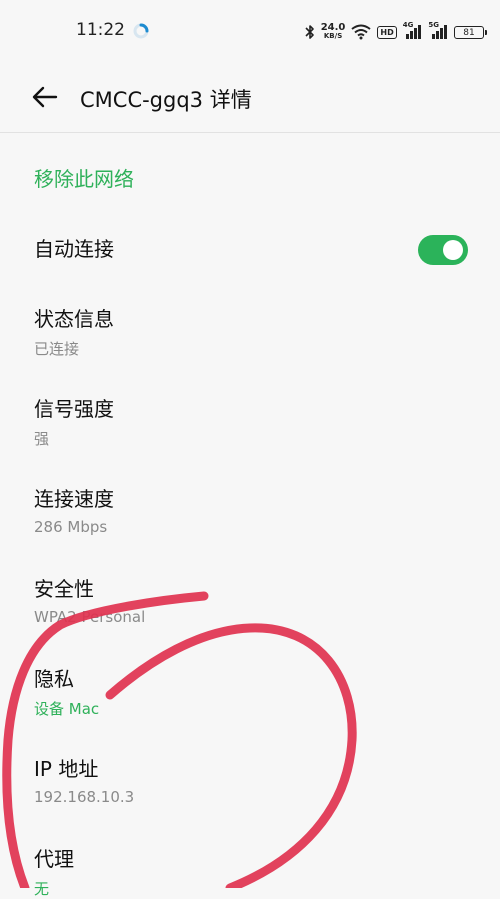 This screenshot has width=500, height=899. I want to click on status-time: 11:22, so click(100, 30).